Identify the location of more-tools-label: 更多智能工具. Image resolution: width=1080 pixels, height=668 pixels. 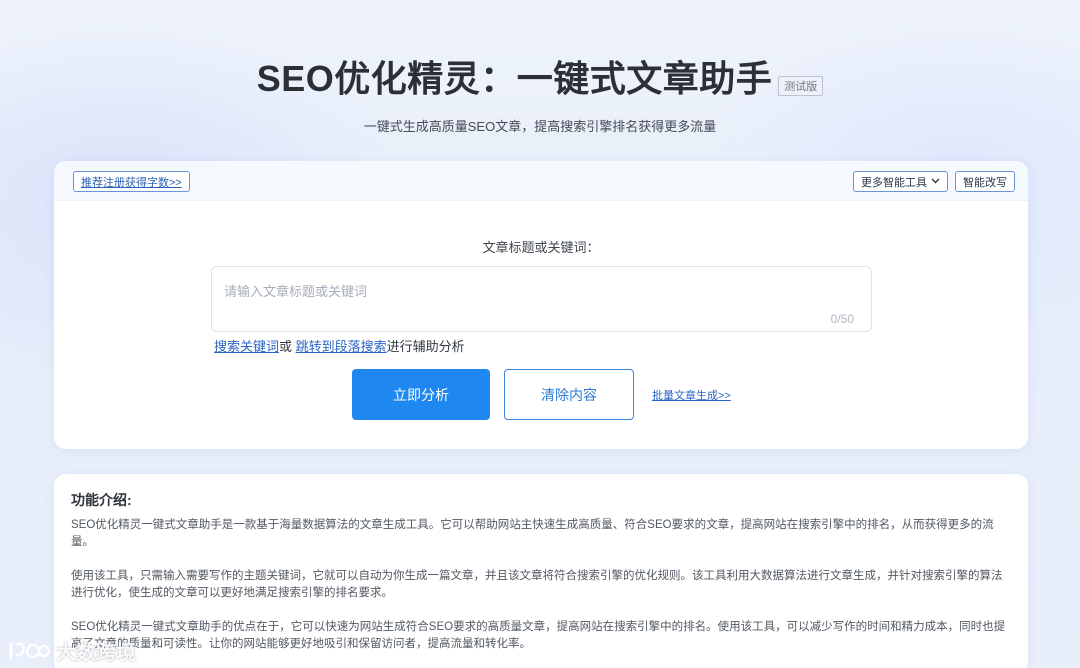
(894, 182).